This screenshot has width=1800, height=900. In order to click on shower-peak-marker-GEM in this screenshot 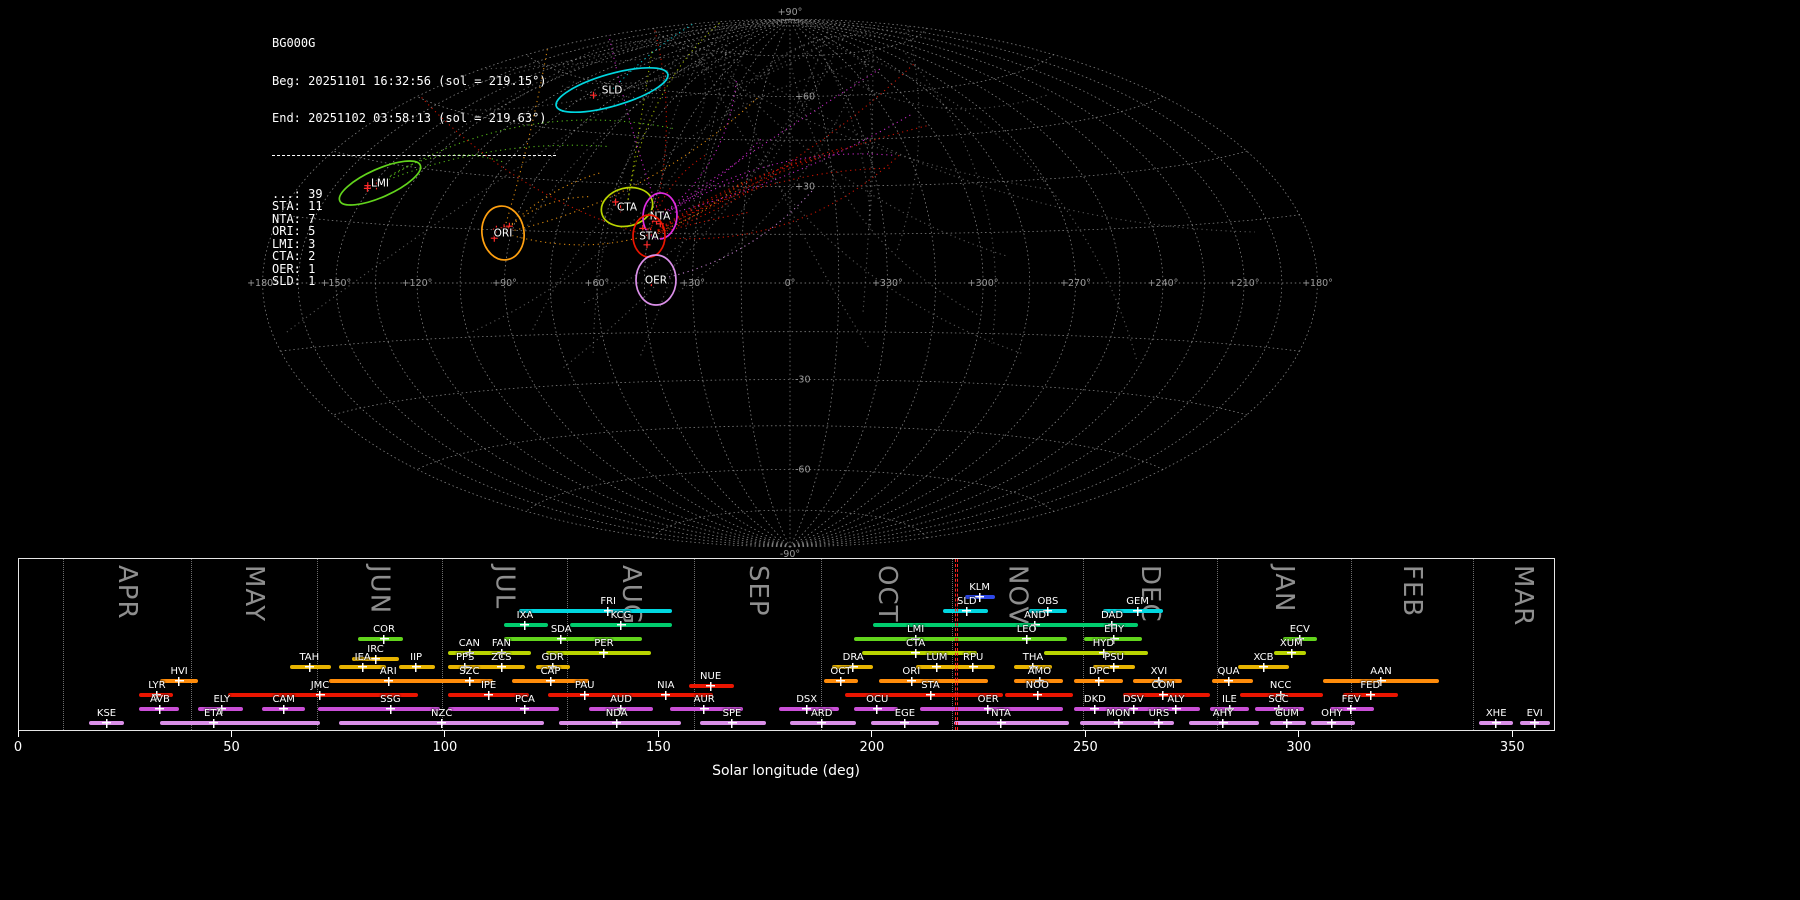, I will do `click(1138, 611)`.